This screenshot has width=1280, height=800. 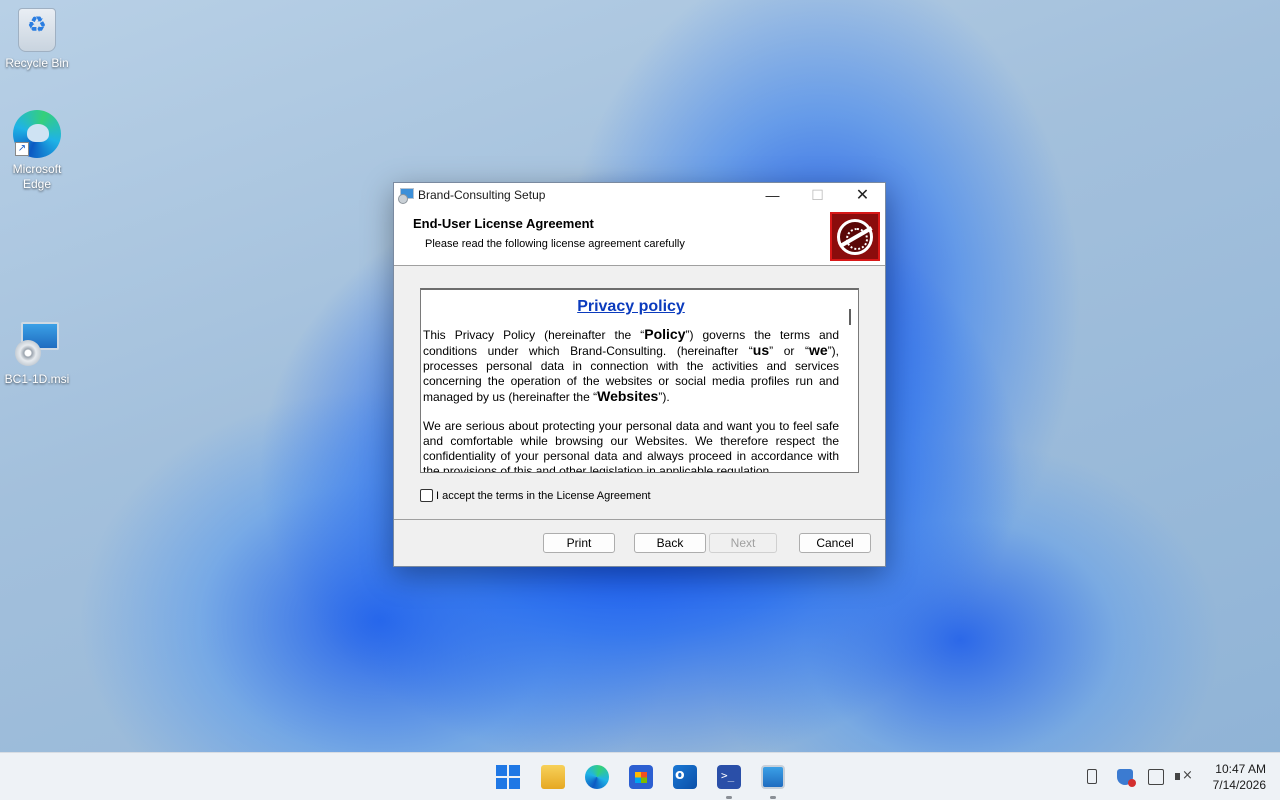 What do you see at coordinates (743, 543) in the screenshot?
I see `next-button: Next` at bounding box center [743, 543].